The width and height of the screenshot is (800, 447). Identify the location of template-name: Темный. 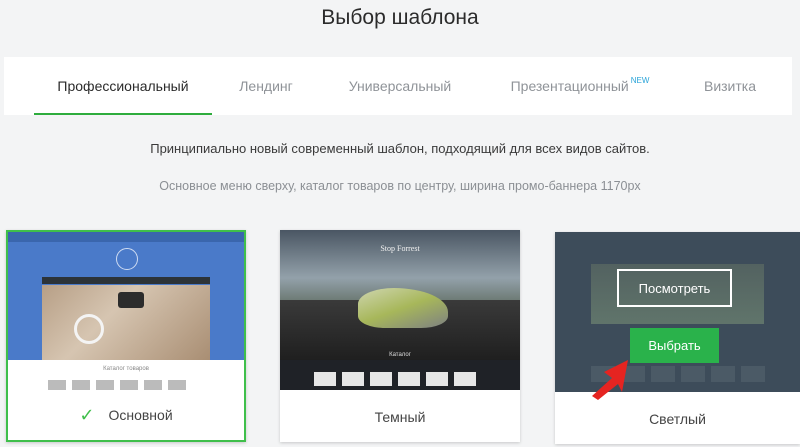
(400, 417).